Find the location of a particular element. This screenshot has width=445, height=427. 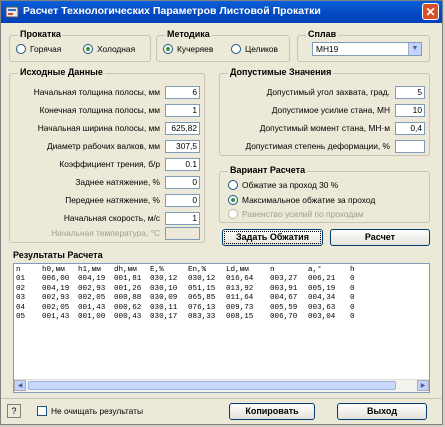

chevron-down-icon: ▼ is located at coordinates (414, 49).